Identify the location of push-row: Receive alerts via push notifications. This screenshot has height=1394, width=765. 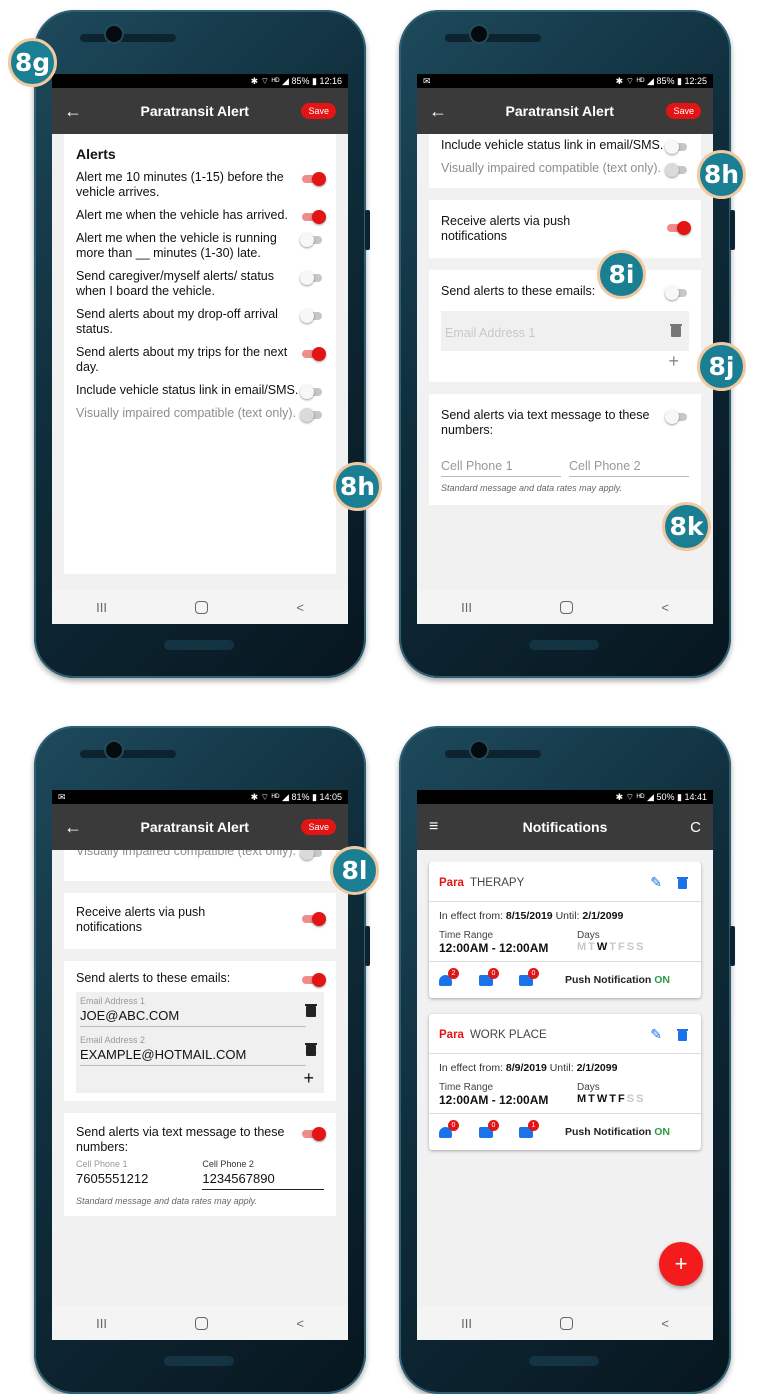
(201, 920).